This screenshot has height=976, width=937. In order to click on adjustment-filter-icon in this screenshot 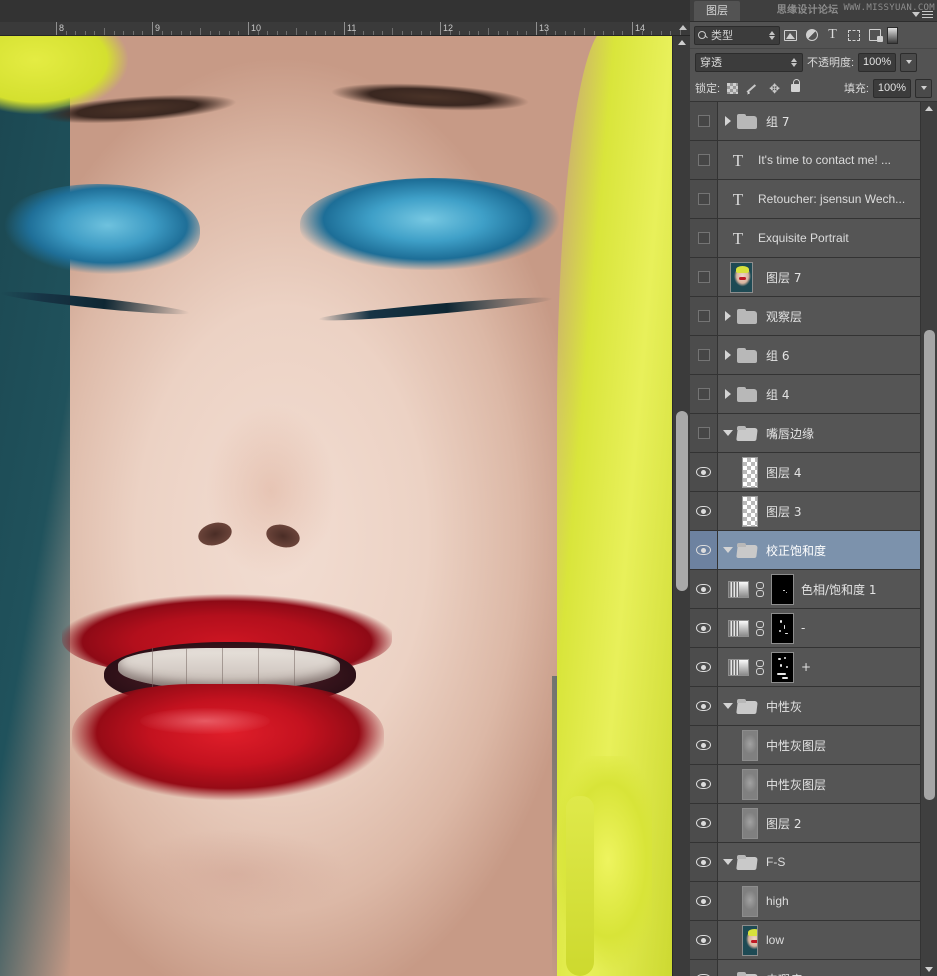, I will do `click(811, 35)`.